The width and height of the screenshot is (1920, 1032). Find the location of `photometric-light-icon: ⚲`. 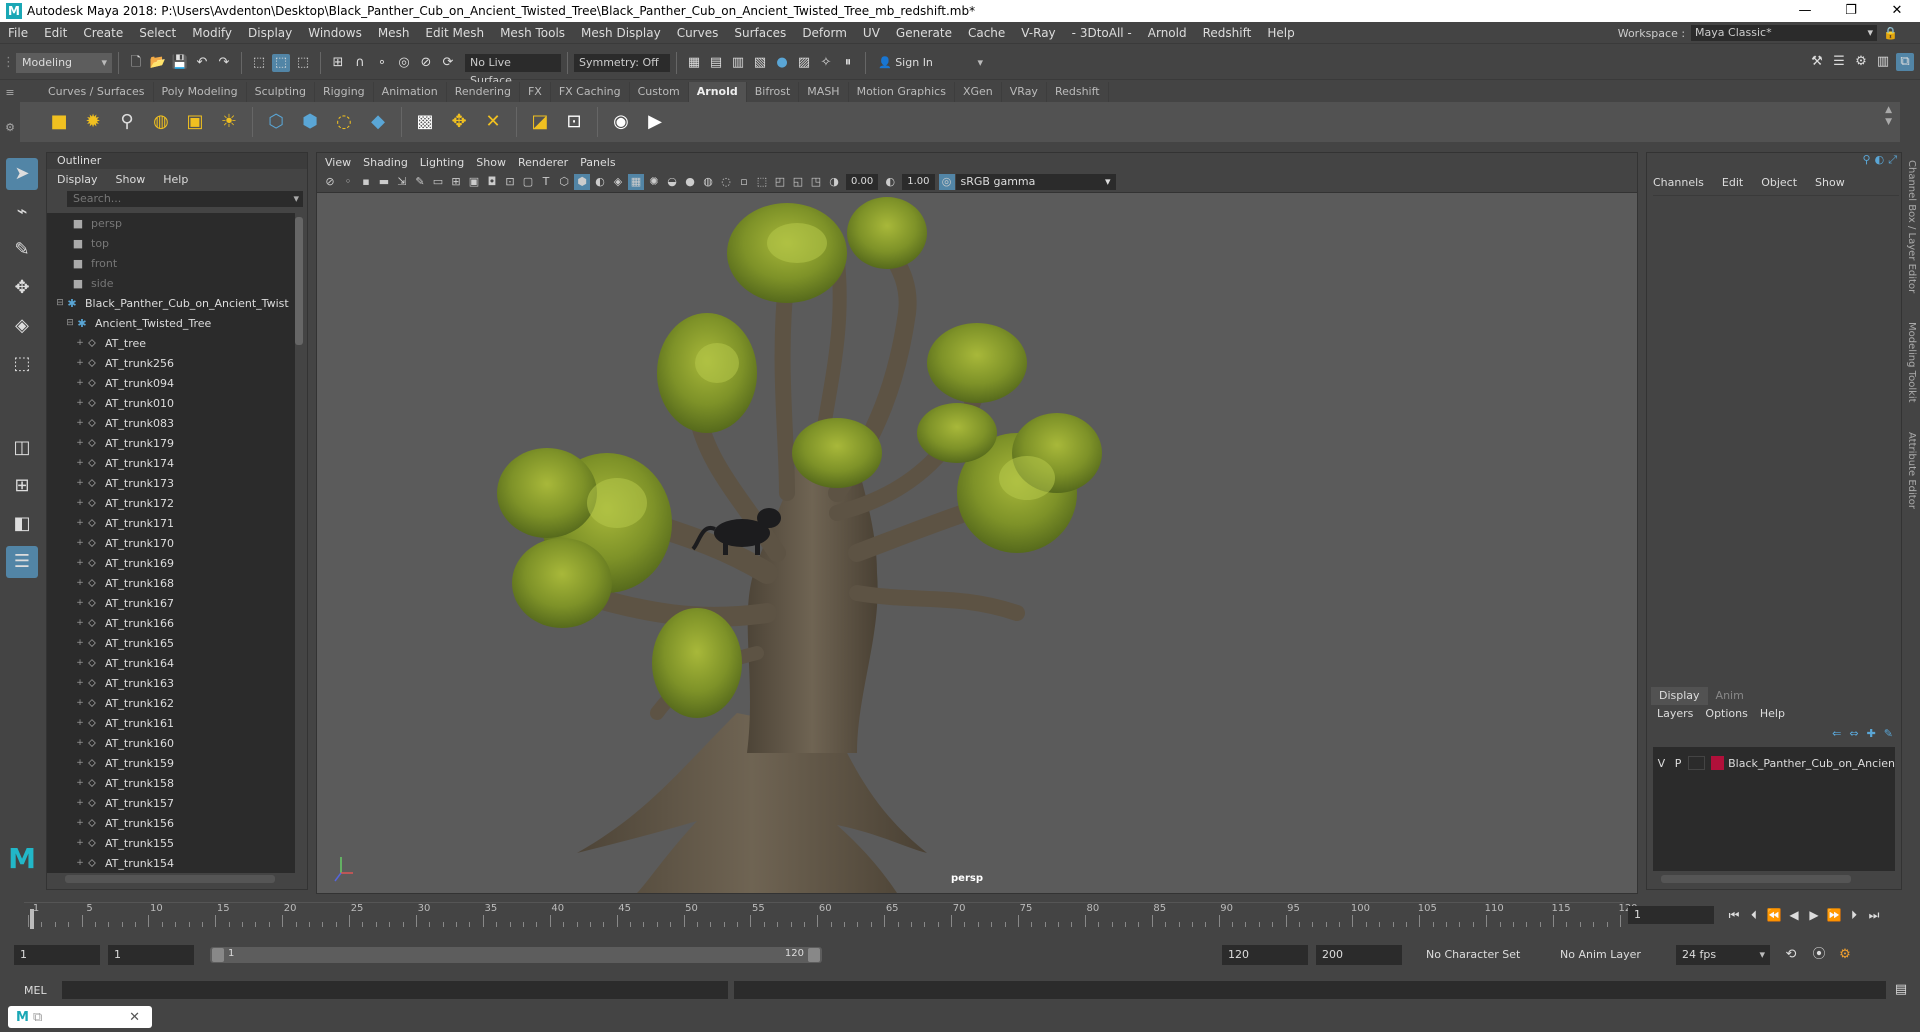

photometric-light-icon: ⚲ is located at coordinates (127, 122).